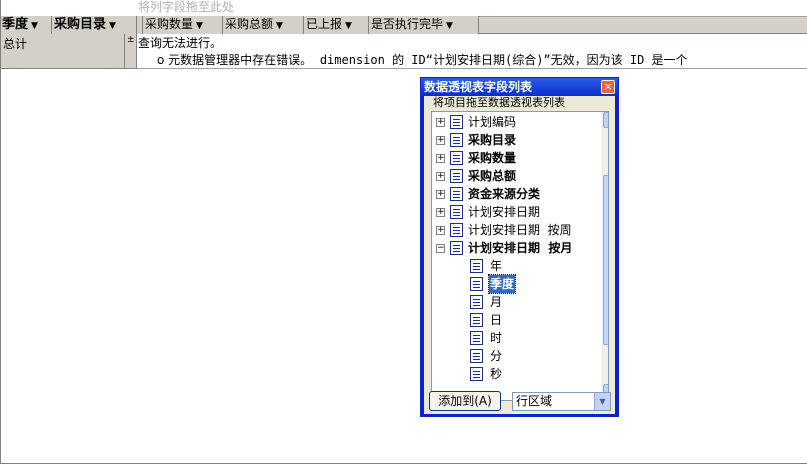  I want to click on field-label: 采购目录, so click(80, 24).